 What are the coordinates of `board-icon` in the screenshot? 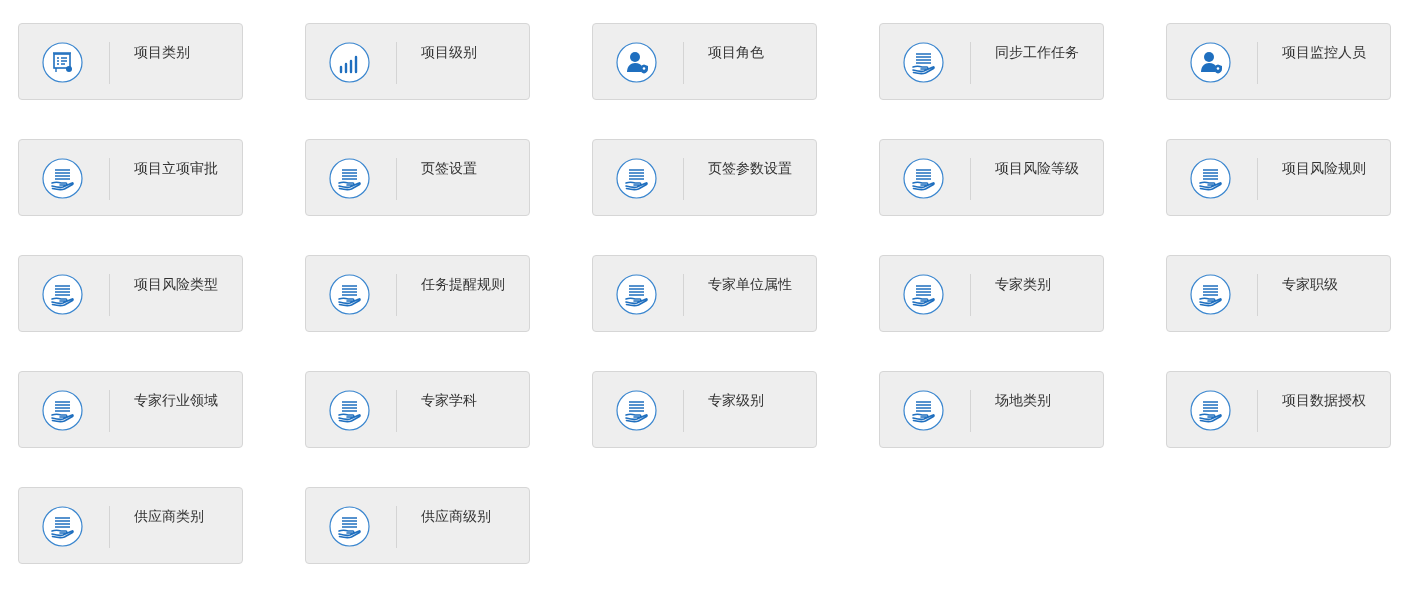 It's located at (62, 62).